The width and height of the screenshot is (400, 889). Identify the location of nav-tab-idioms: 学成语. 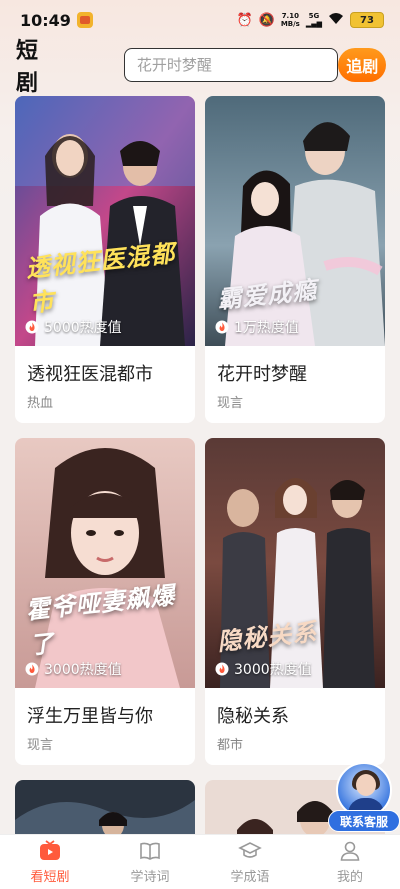
(250, 862).